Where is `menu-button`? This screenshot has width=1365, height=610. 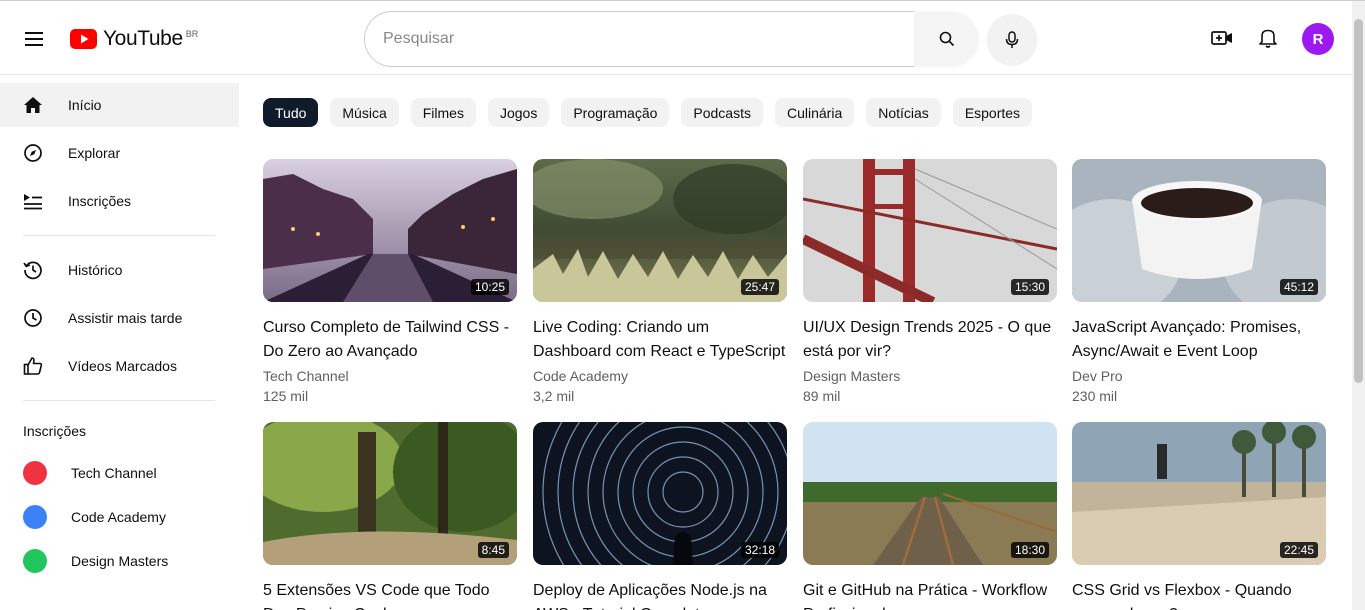
menu-button is located at coordinates (34, 39).